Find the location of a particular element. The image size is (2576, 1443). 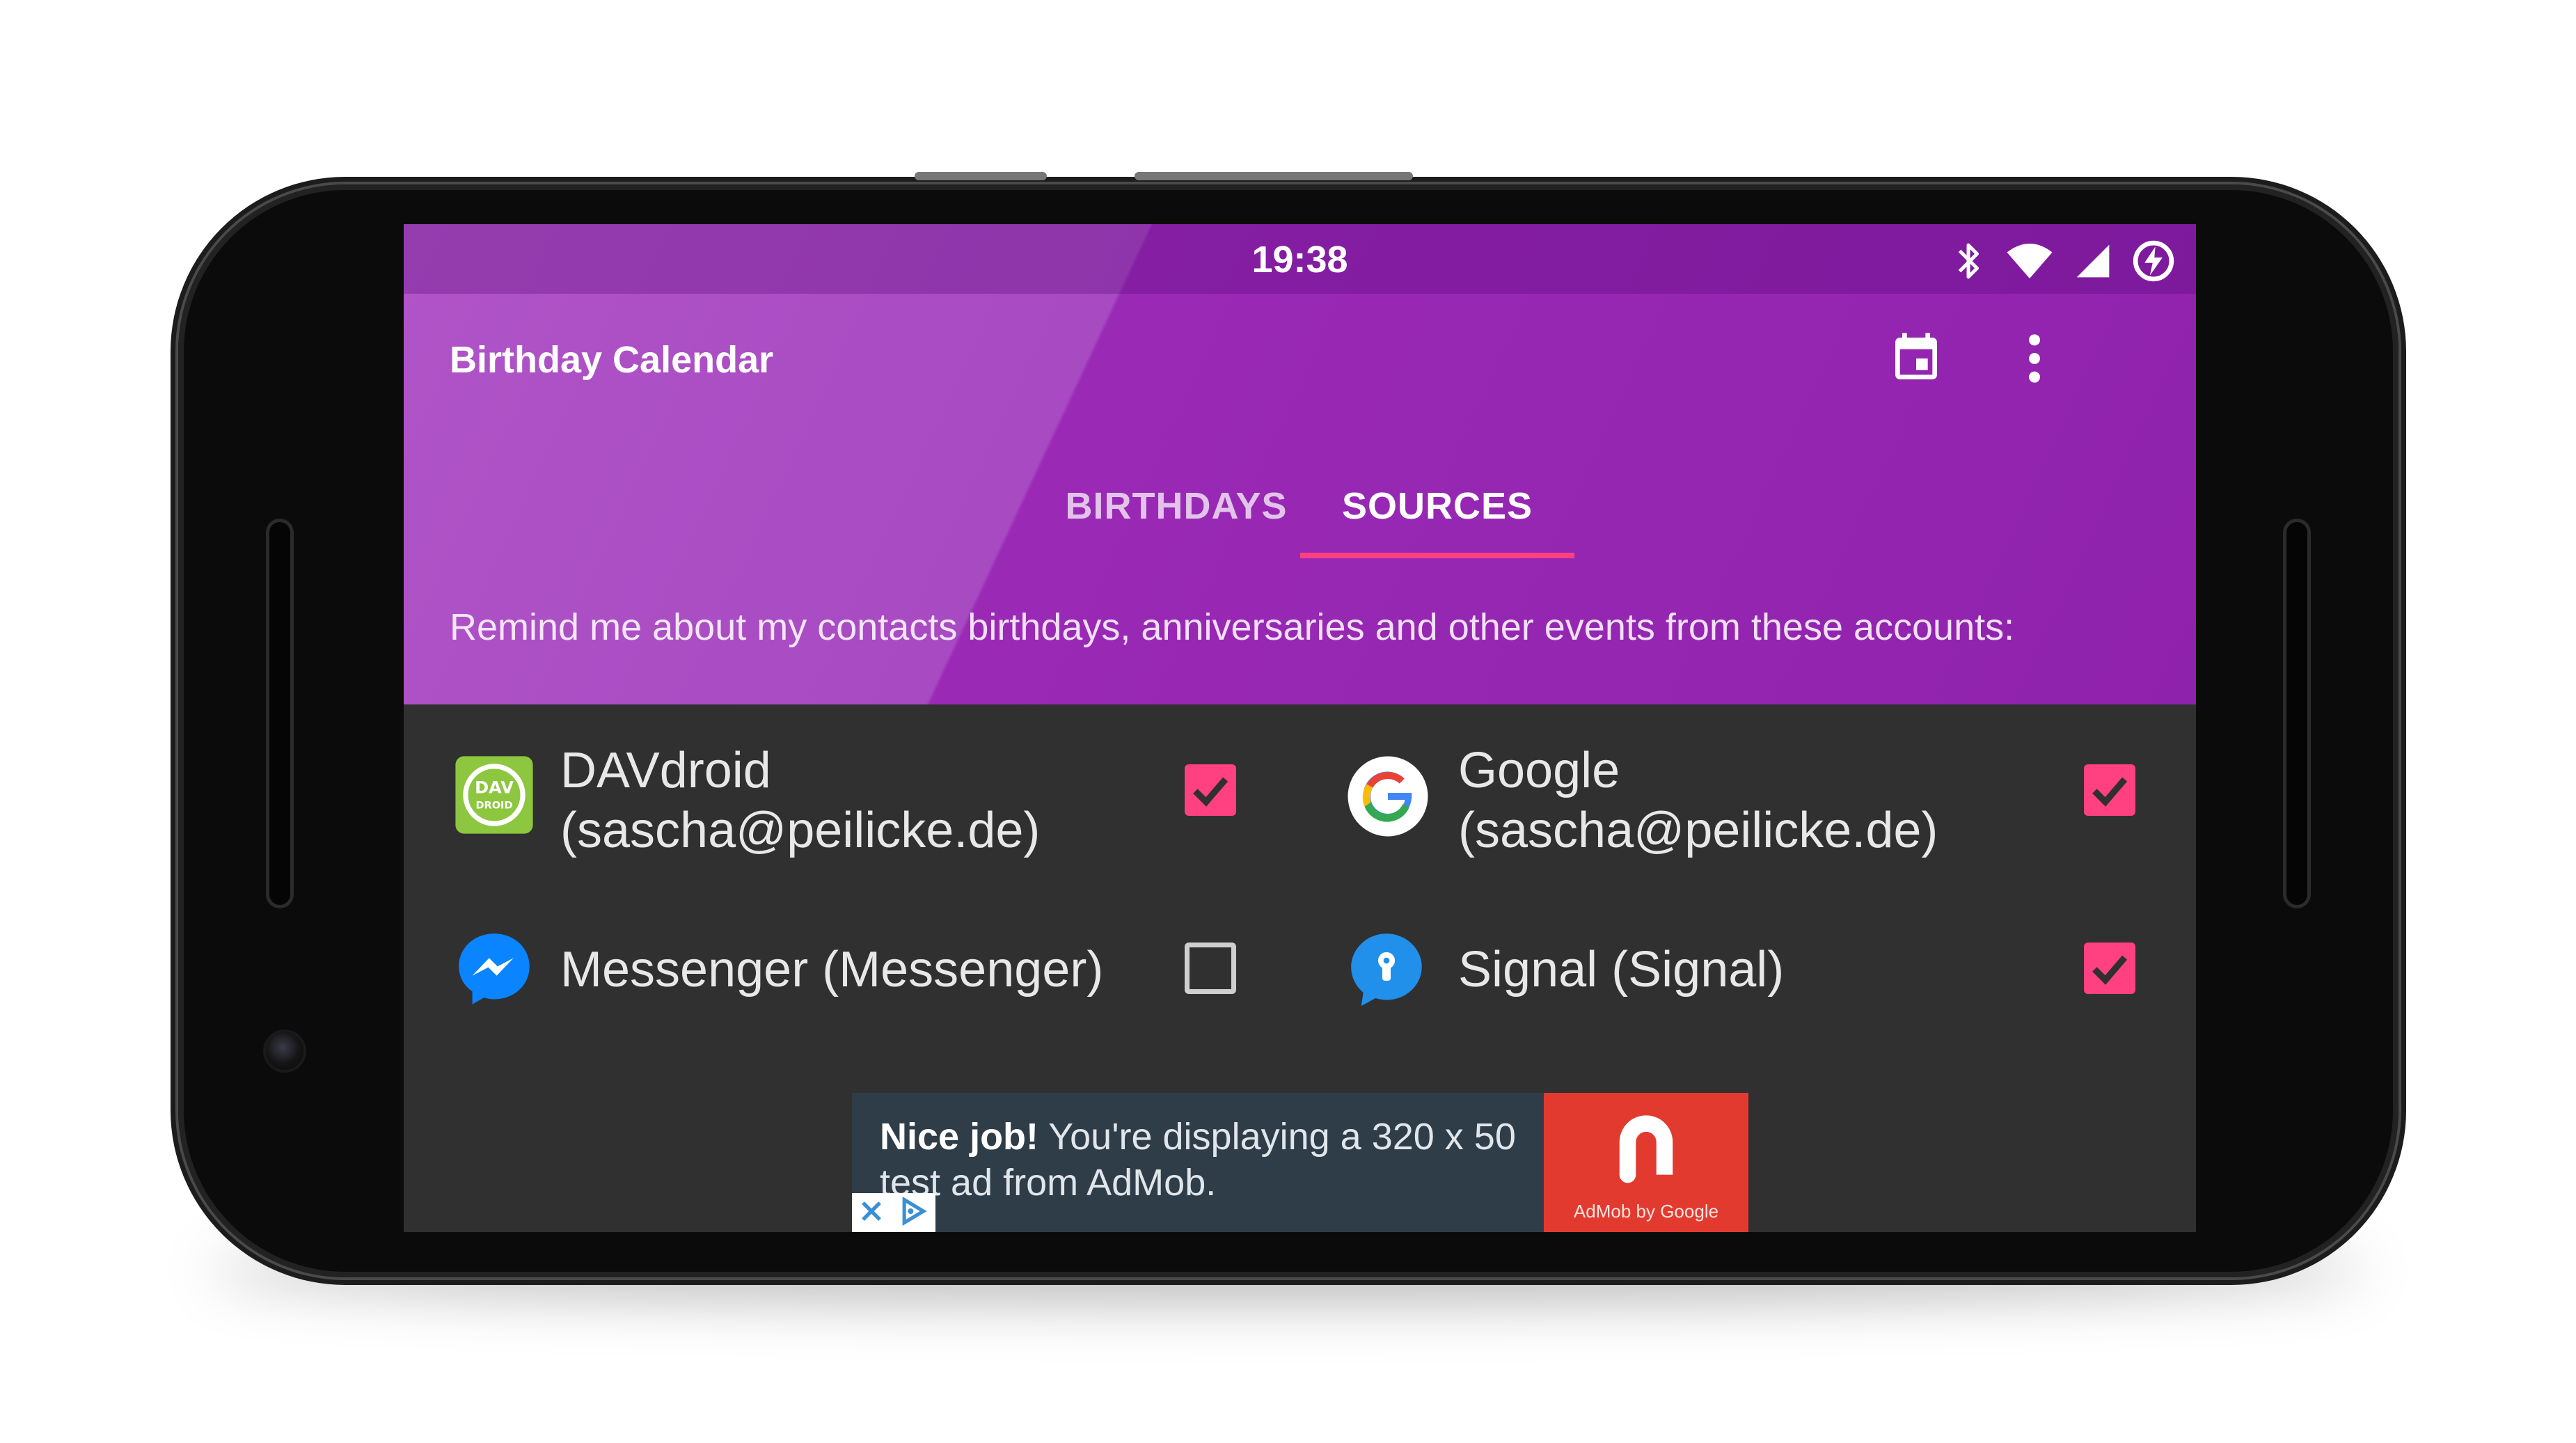

adchoices-icon is located at coordinates (913, 1213).